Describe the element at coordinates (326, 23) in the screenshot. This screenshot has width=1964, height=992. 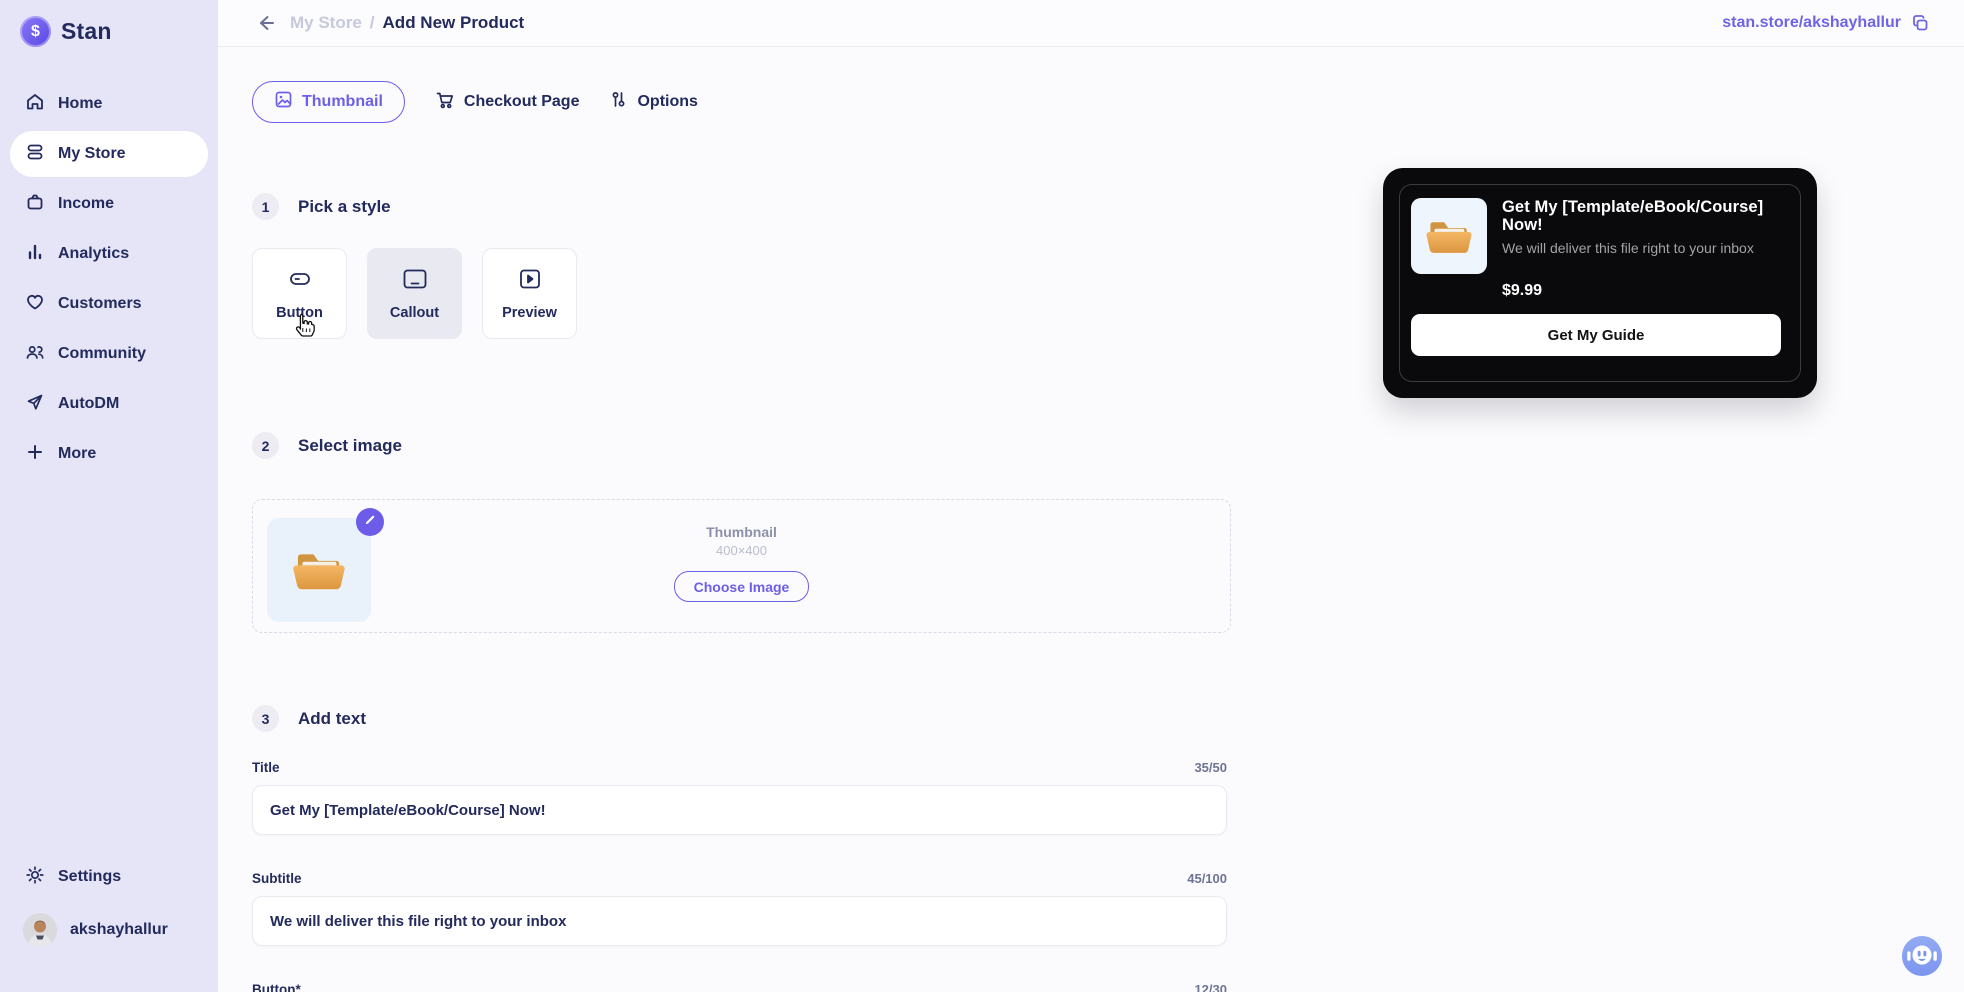
I see `breadcrumb-parent: My Store` at that location.